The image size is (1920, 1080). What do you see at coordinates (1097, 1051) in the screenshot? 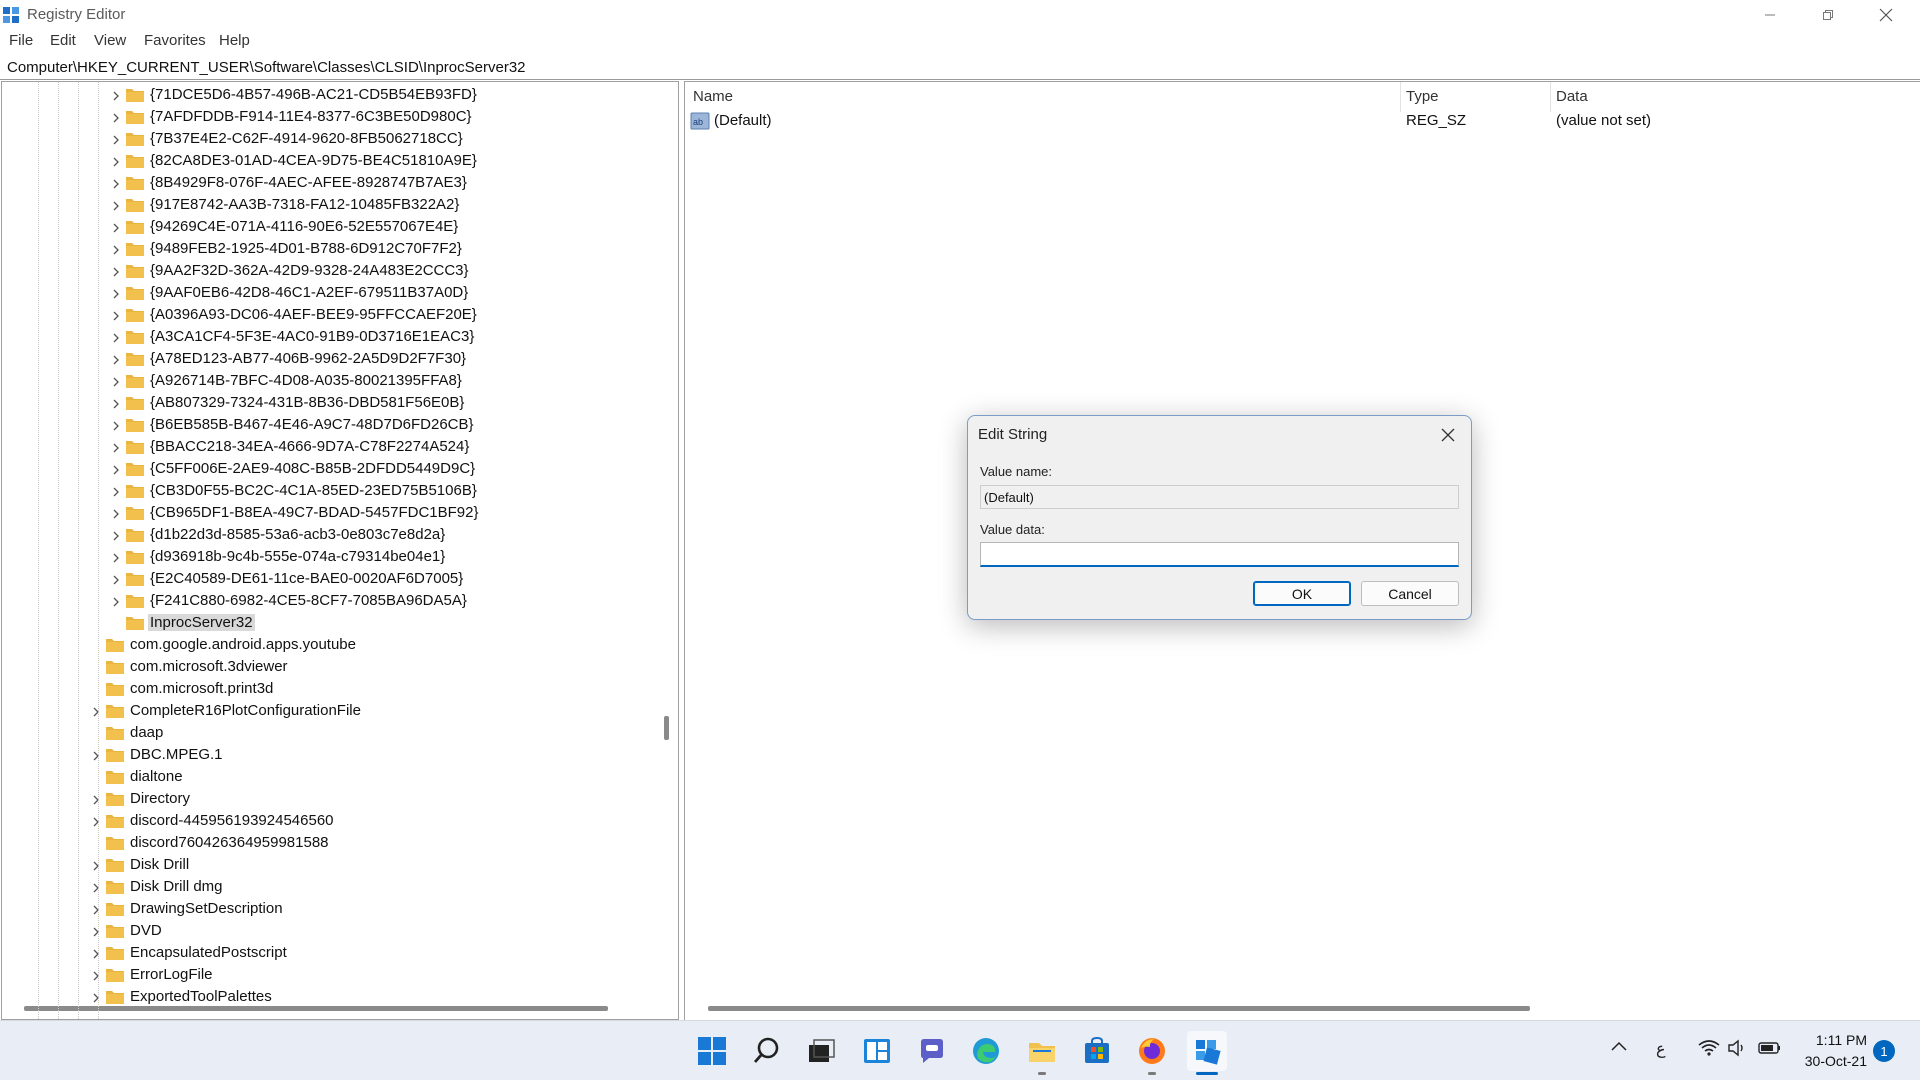
I see `store-button` at bounding box center [1097, 1051].